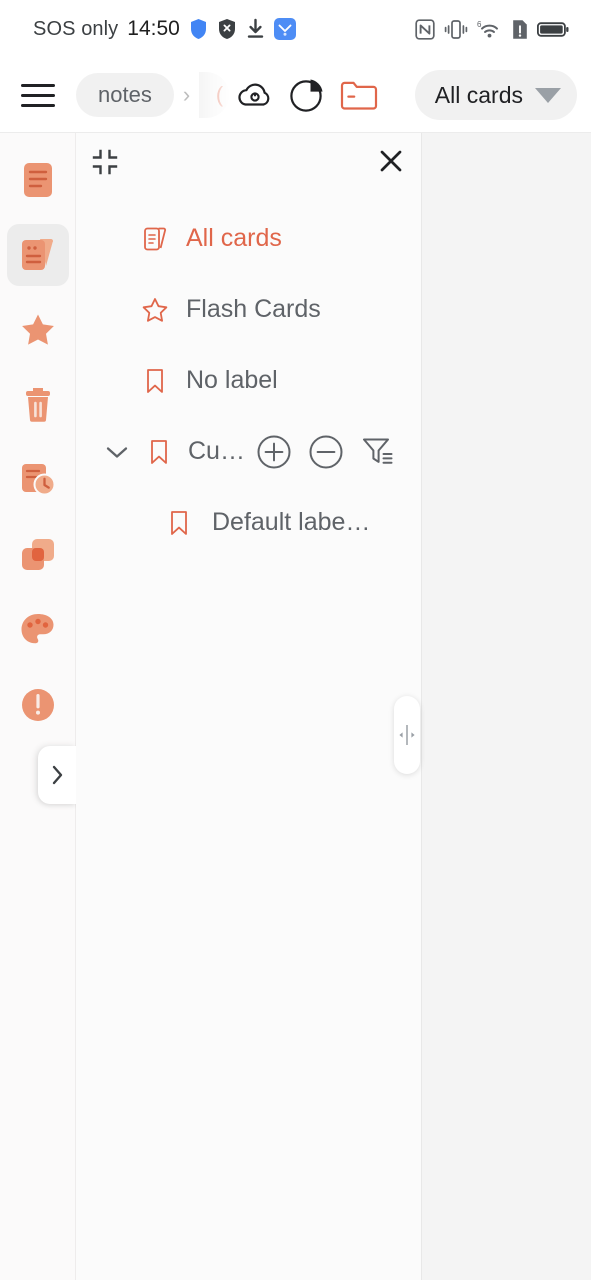 This screenshot has width=591, height=1280. I want to click on panel-resize-handle, so click(407, 735).